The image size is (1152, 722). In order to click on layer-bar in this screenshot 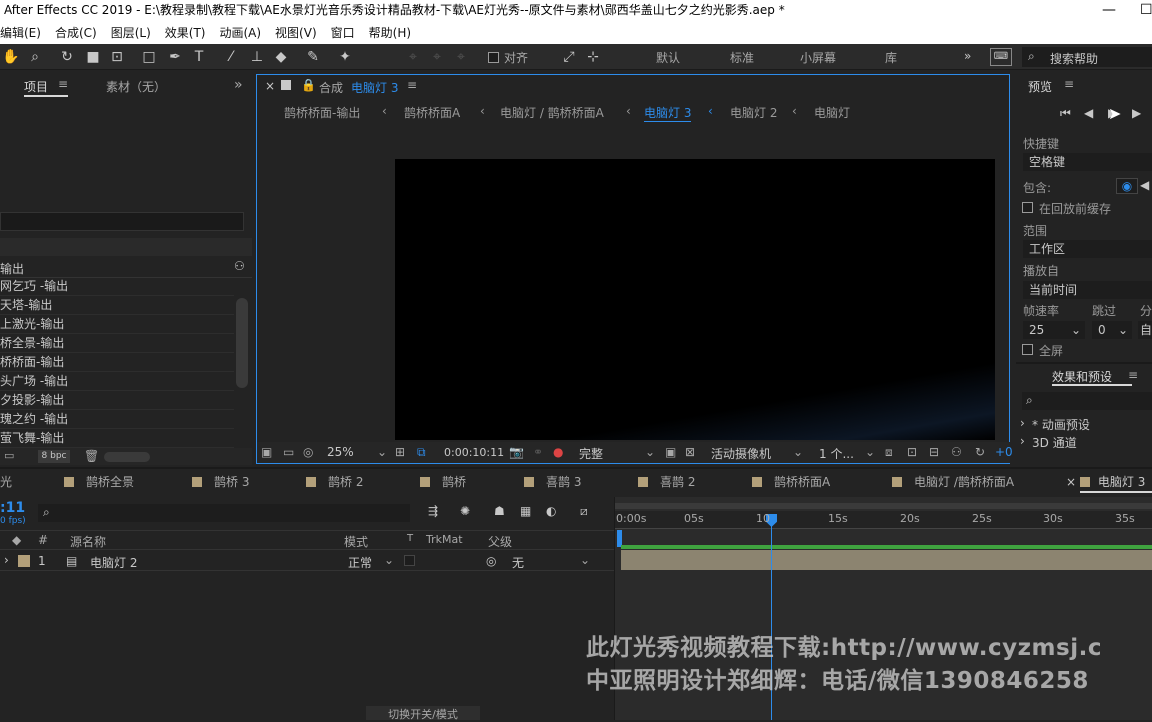, I will do `click(886, 560)`.